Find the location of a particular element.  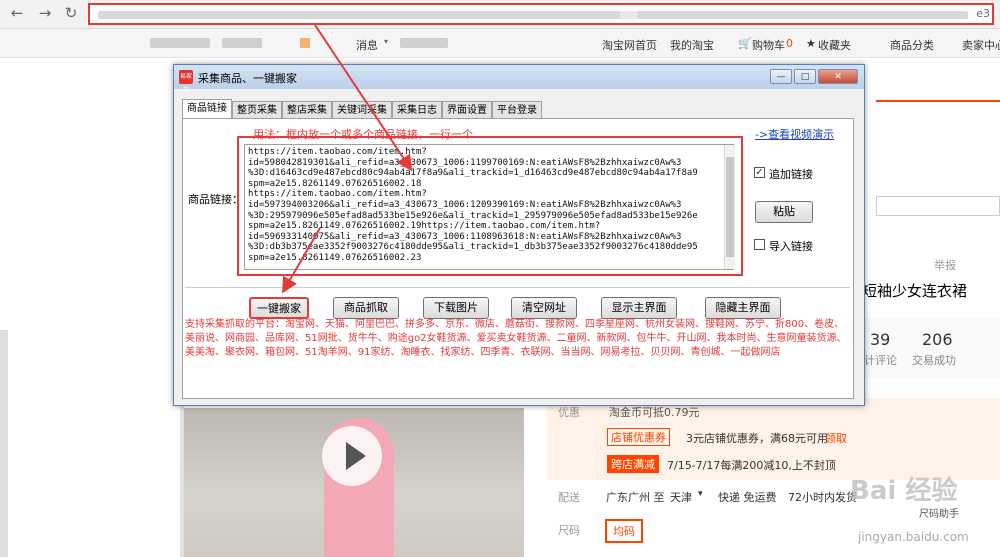

annotation-arrows is located at coordinates (347, 159).